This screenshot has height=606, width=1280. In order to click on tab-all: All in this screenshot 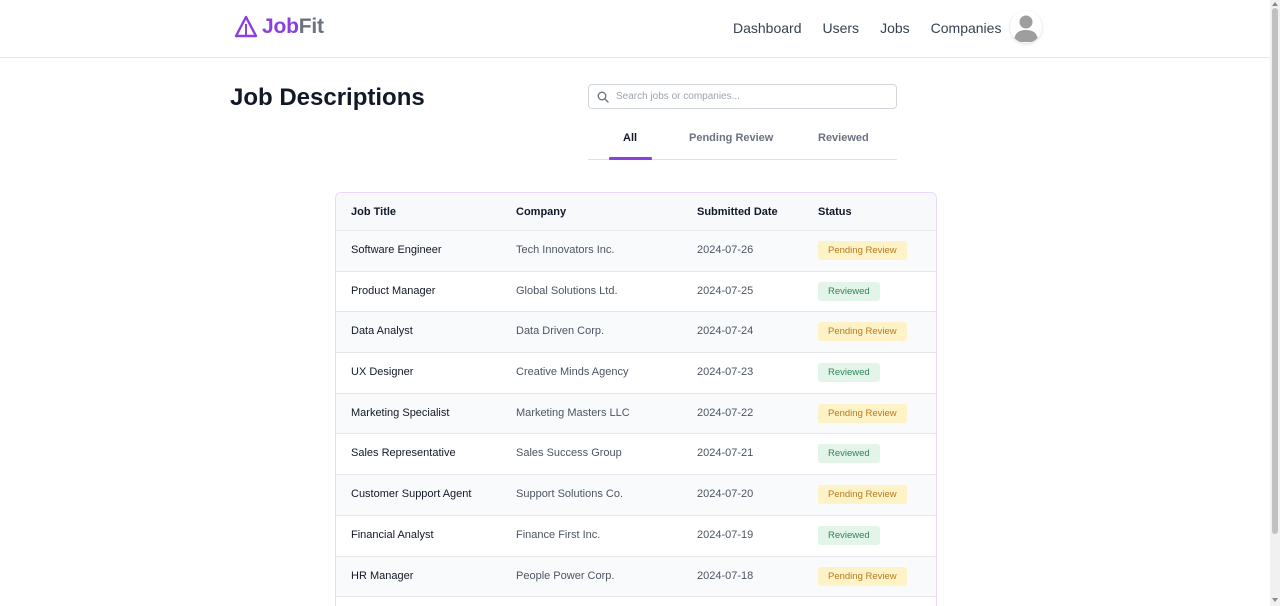, I will do `click(630, 138)`.